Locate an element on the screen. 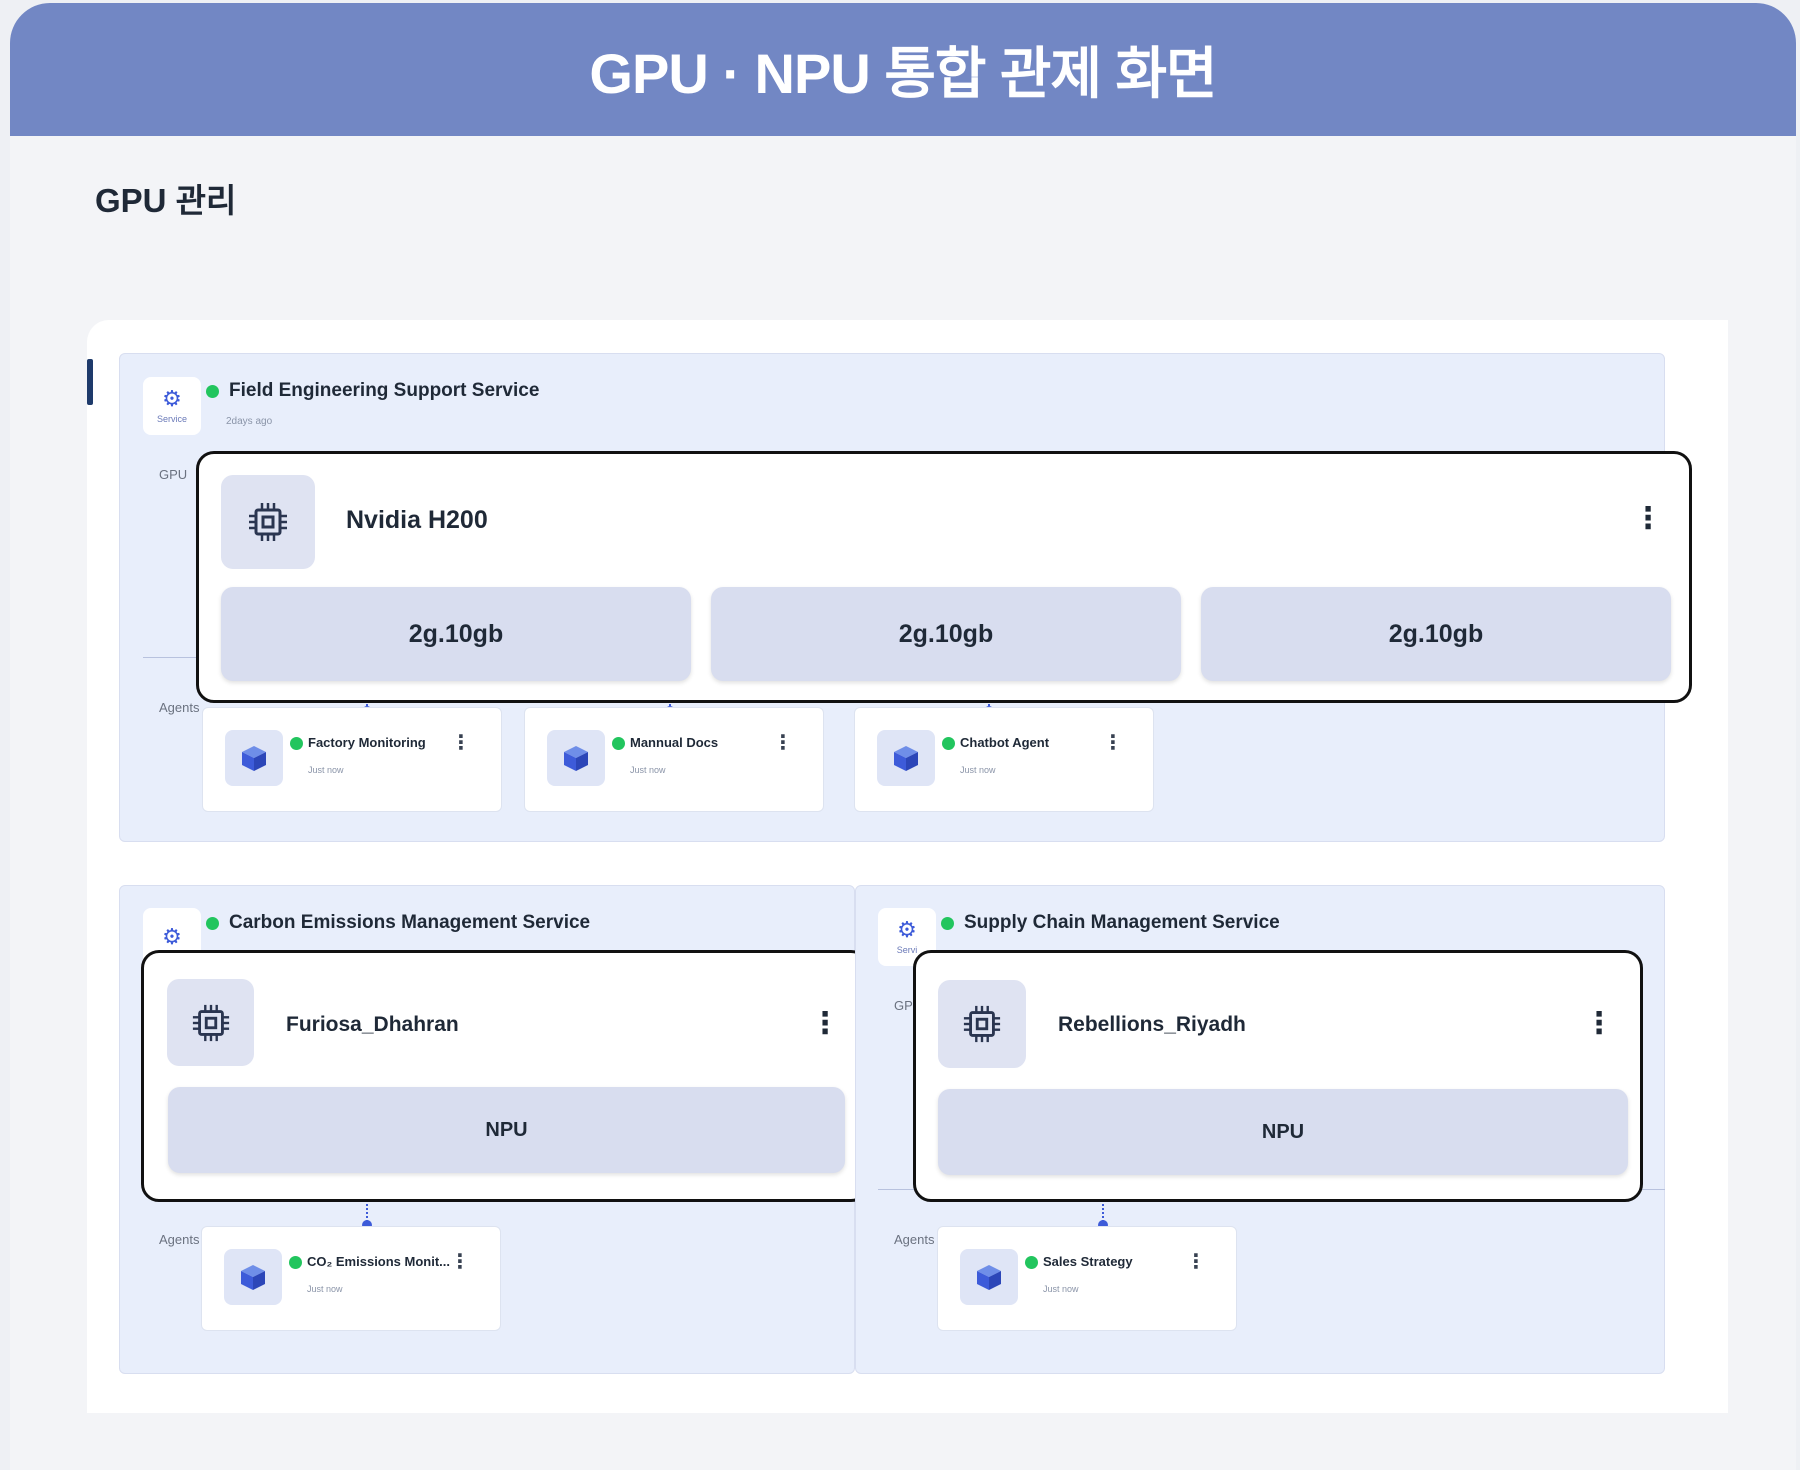 This screenshot has height=1470, width=1800. gpu-menu-icon: ⋮ is located at coordinates (1648, 519).